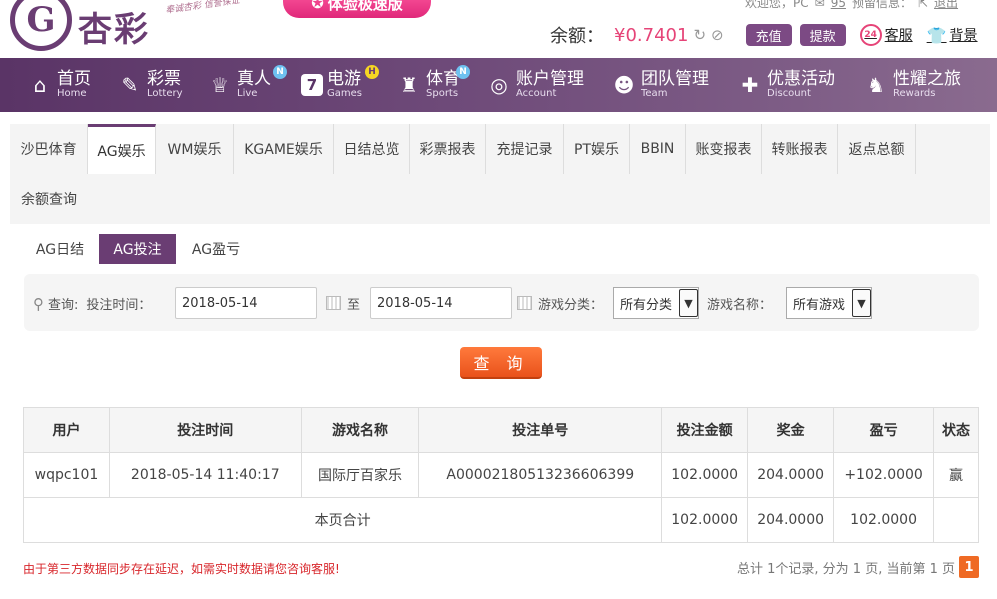 Image resolution: width=997 pixels, height=599 pixels. Describe the element at coordinates (220, 85) in the screenshot. I see `dealer-icon: ♕` at that location.